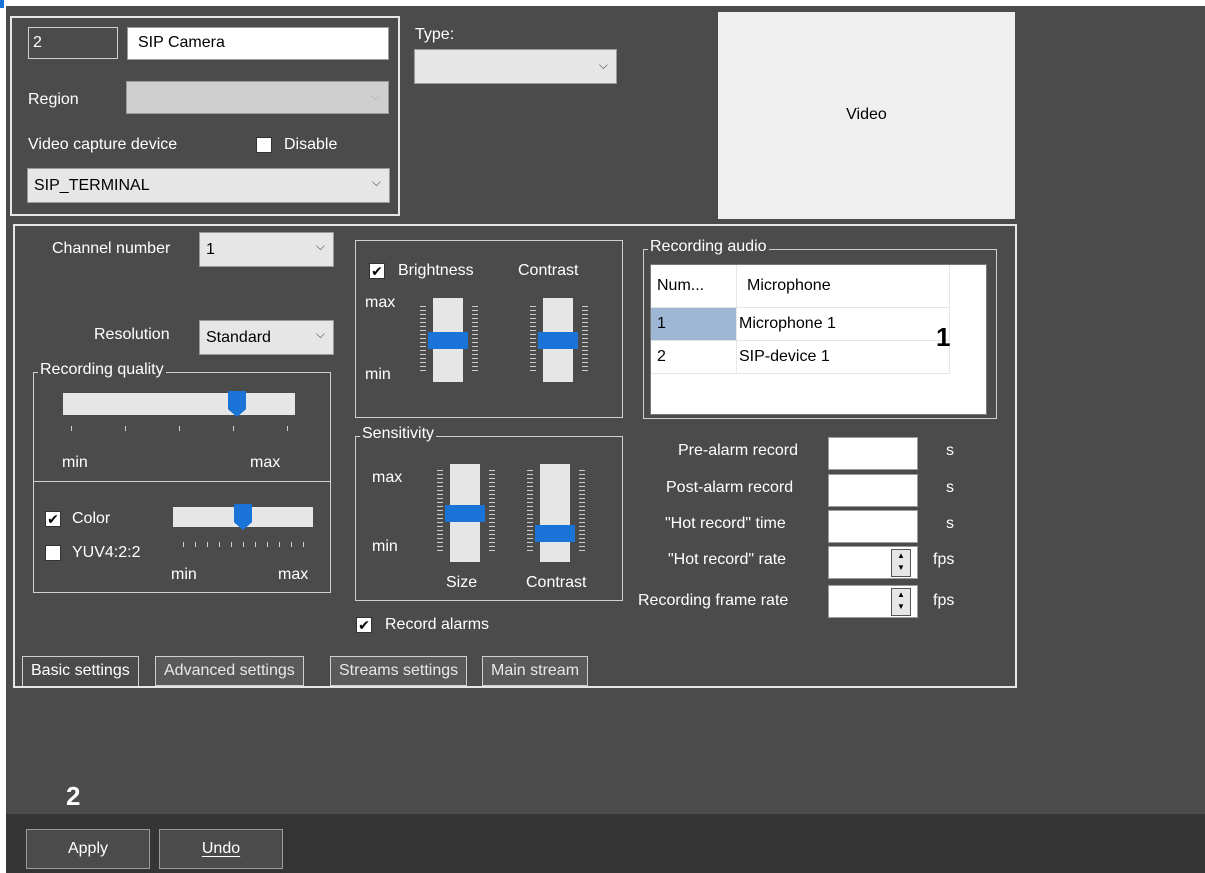  What do you see at coordinates (436, 270) in the screenshot?
I see `brightness-label: Brightness` at bounding box center [436, 270].